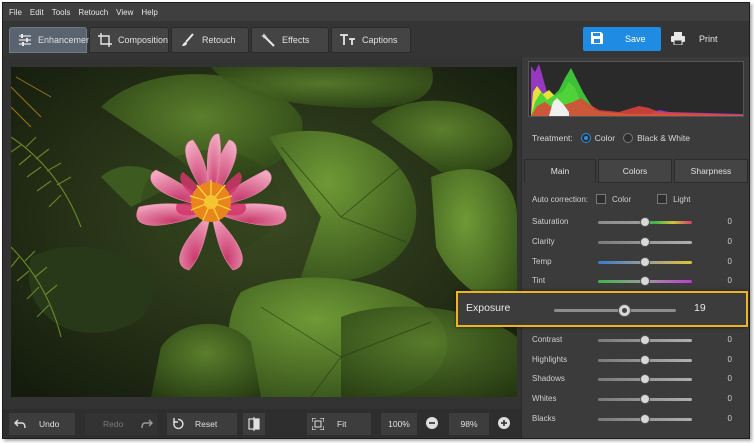  What do you see at coordinates (645, 281) in the screenshot?
I see `tint-slider-knob` at bounding box center [645, 281].